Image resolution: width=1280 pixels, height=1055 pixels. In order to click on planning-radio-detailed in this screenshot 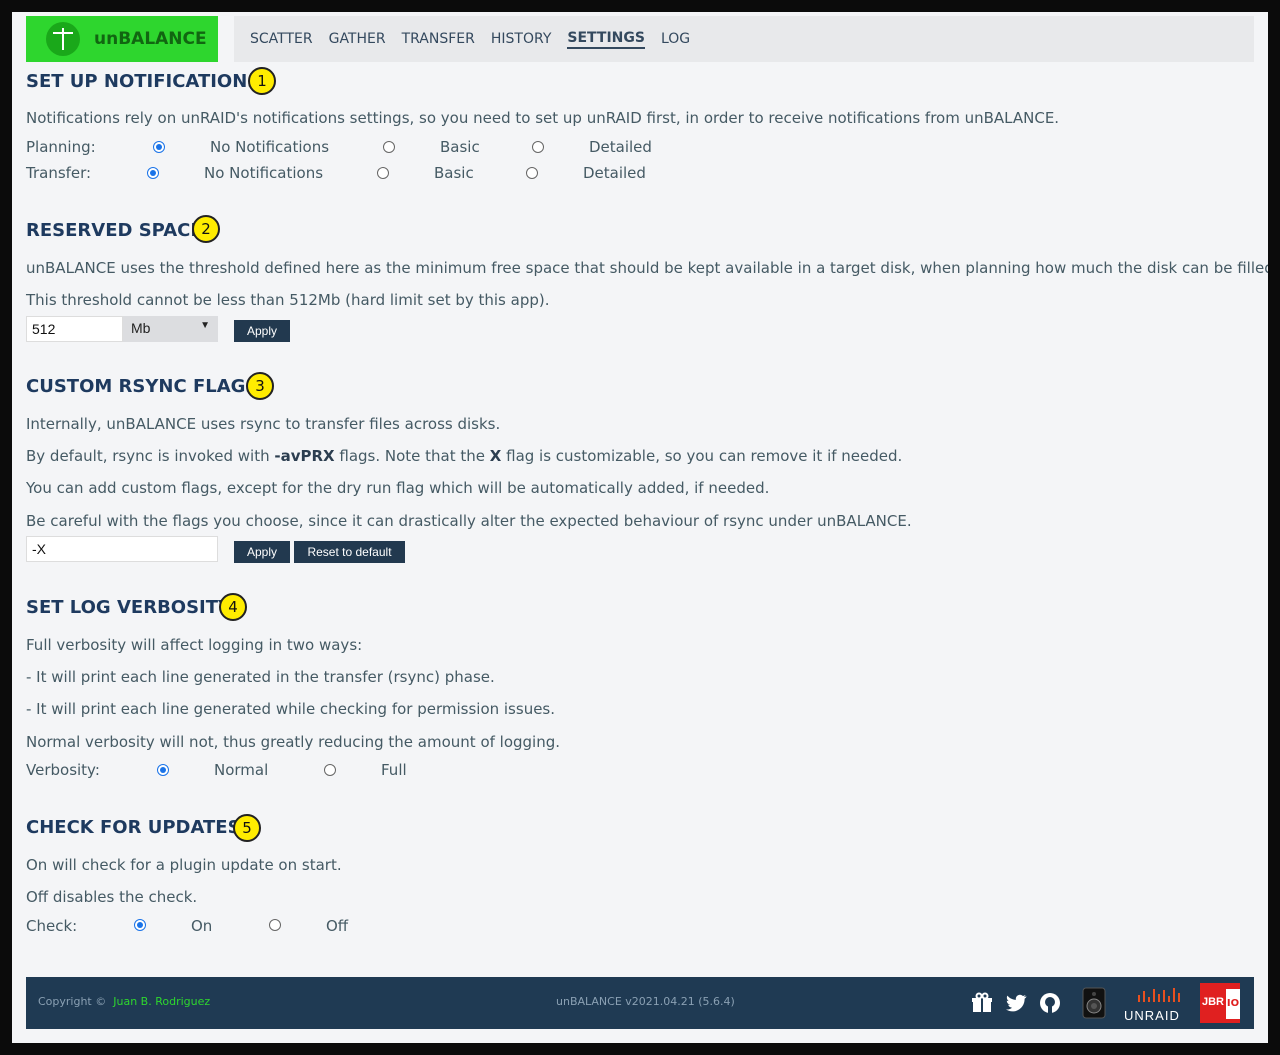, I will do `click(538, 147)`.